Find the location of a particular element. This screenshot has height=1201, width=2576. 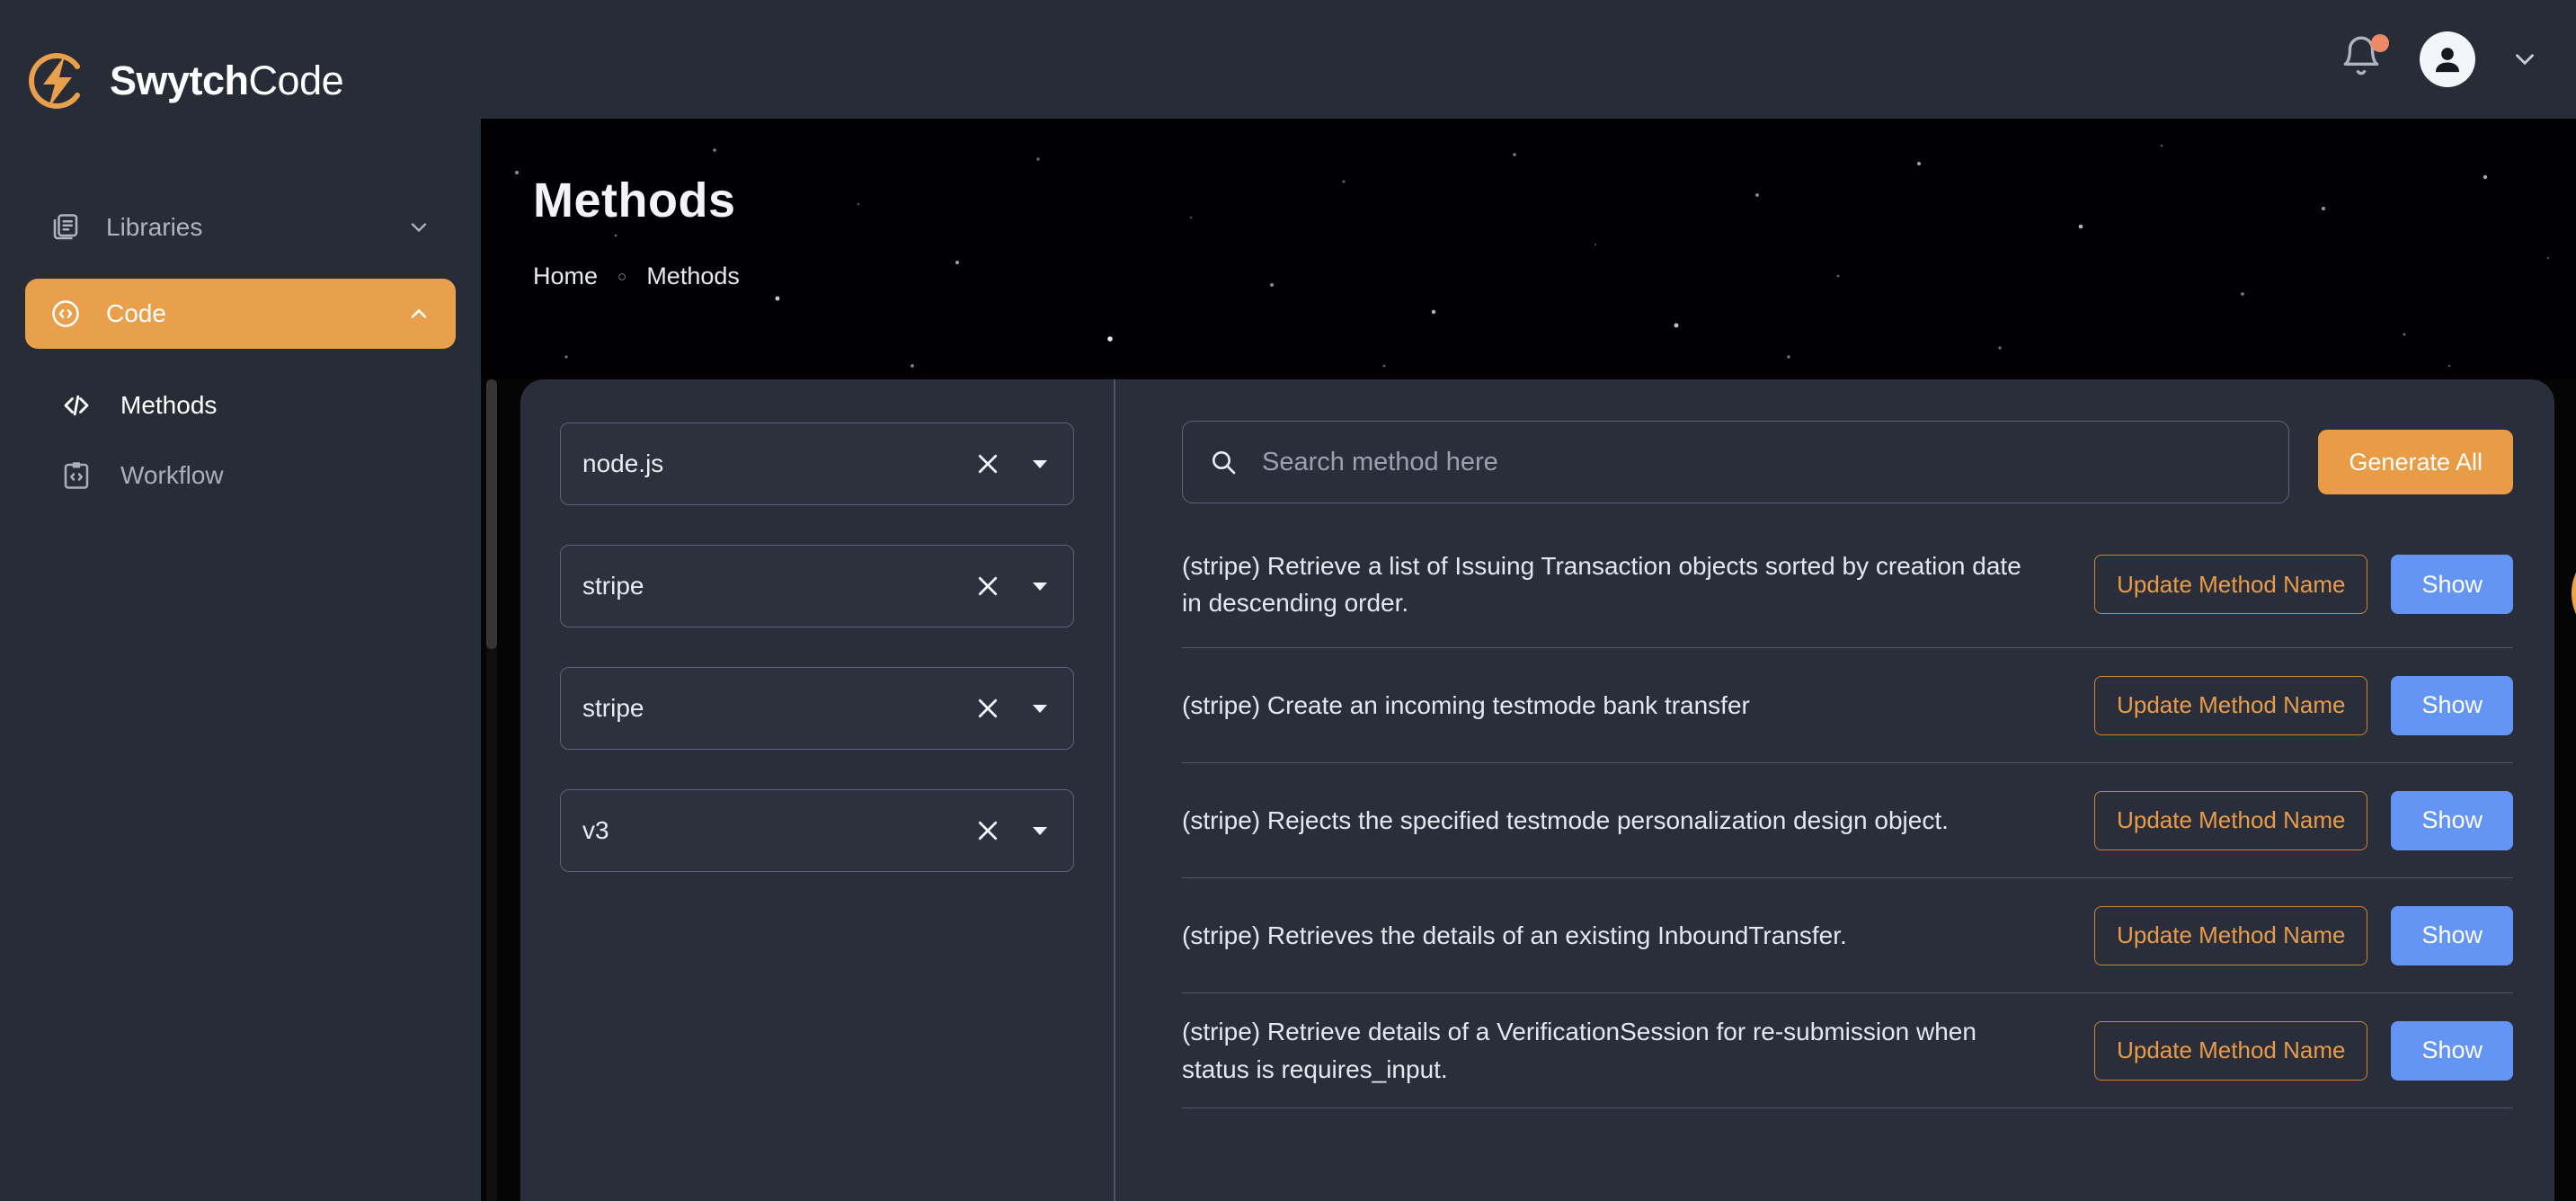

brand-name-light: Code is located at coordinates (296, 80).